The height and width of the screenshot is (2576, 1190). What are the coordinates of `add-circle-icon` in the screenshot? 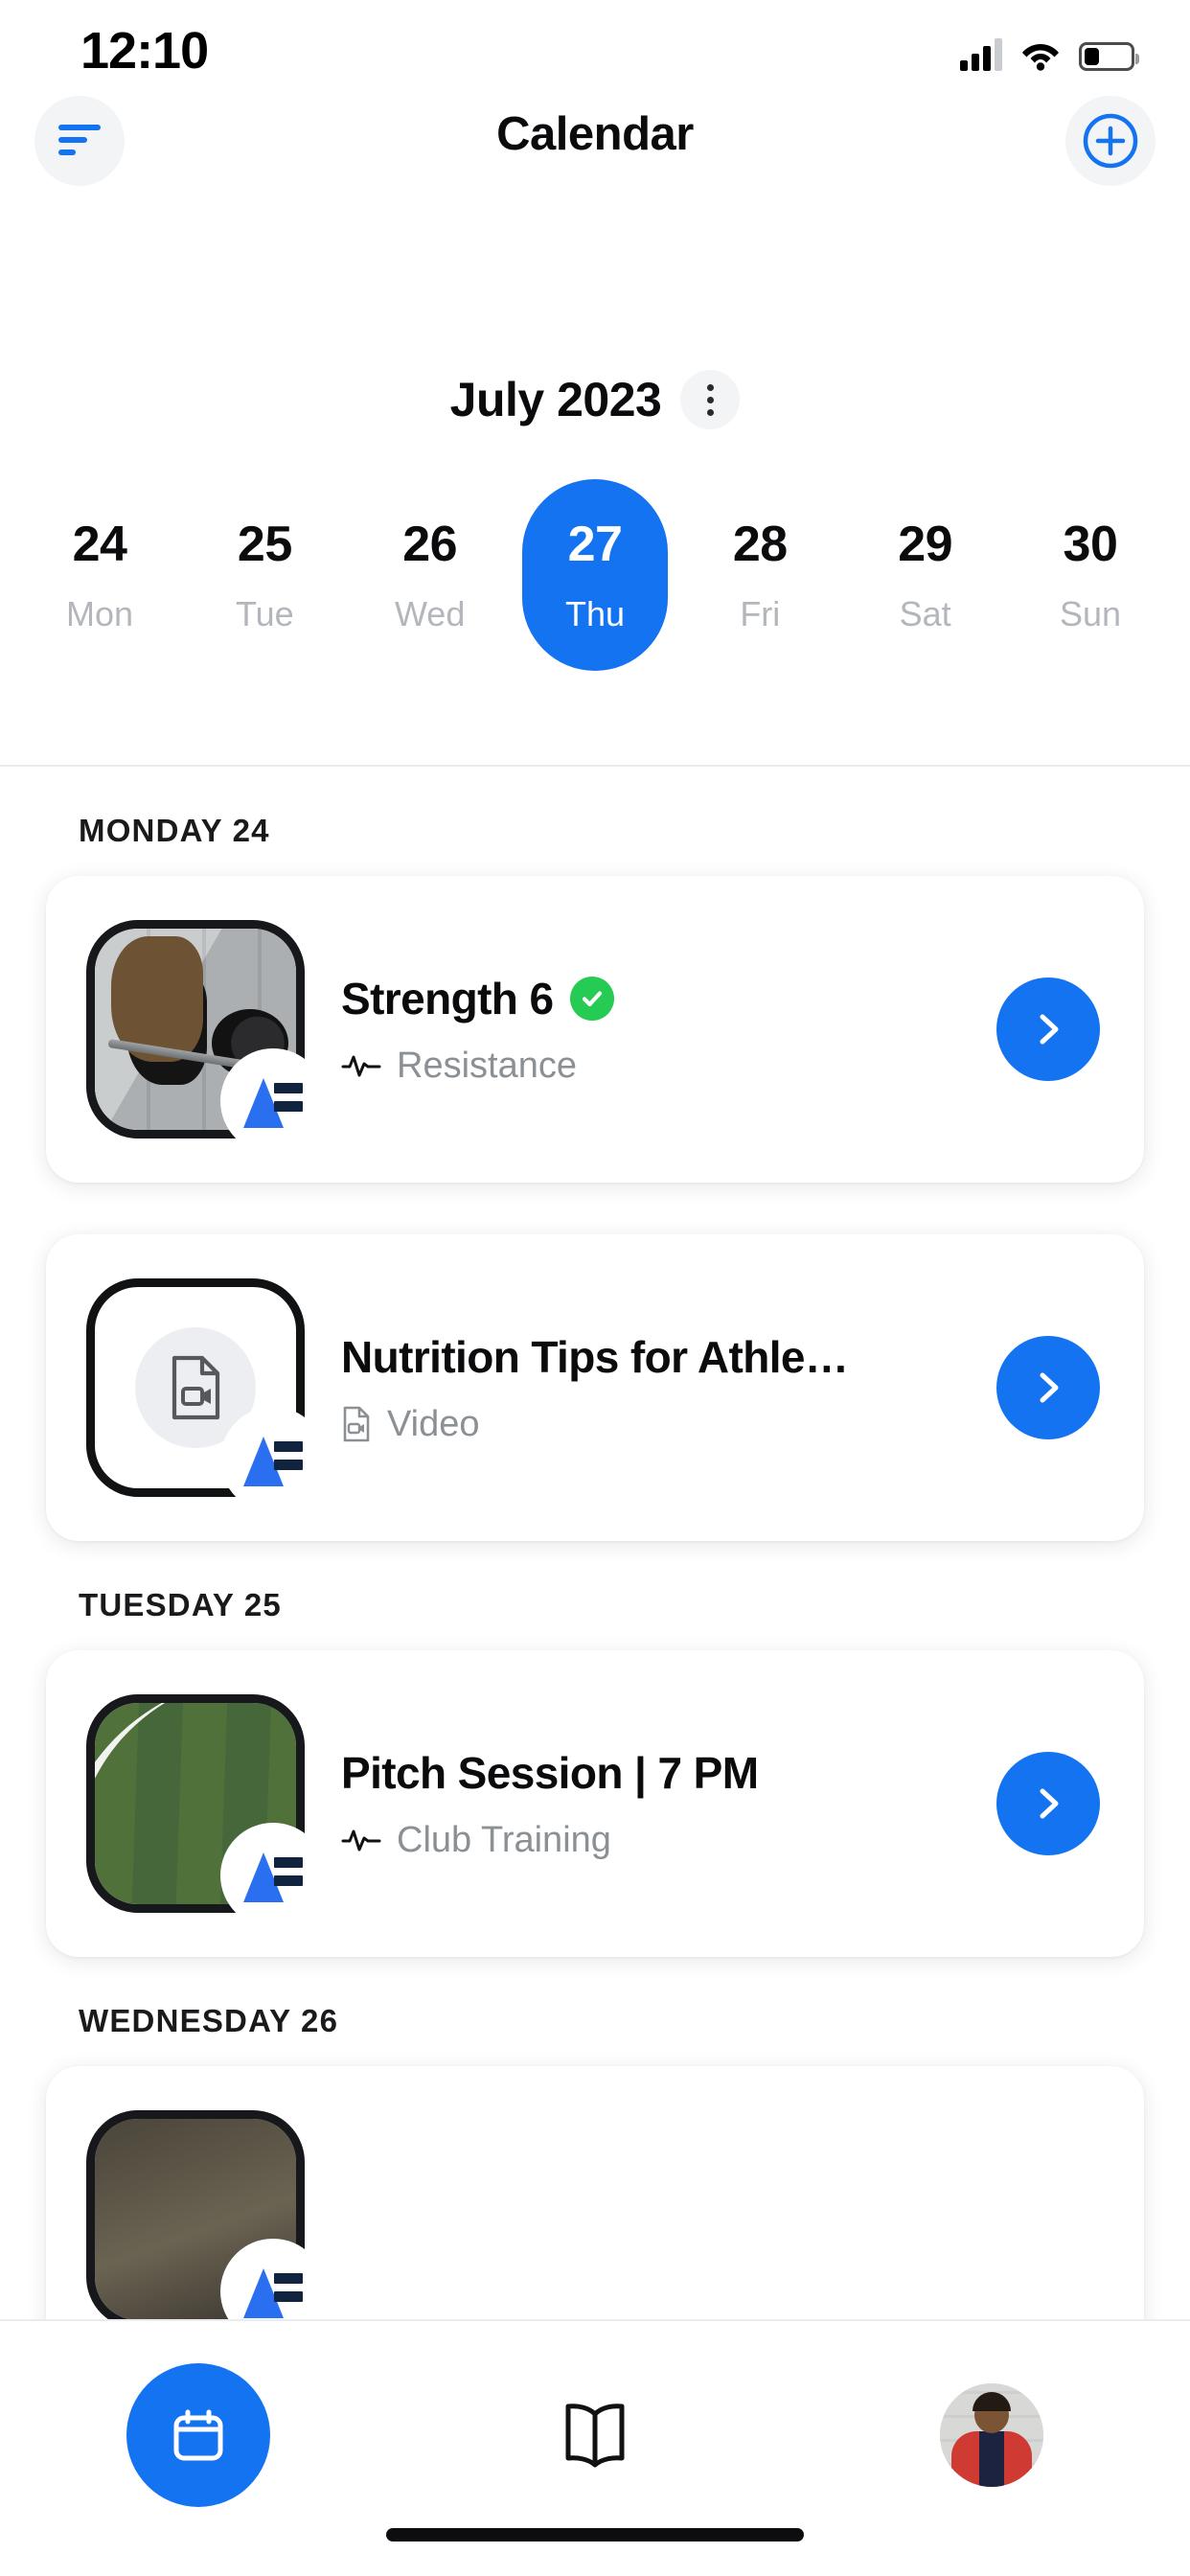 It's located at (1110, 141).